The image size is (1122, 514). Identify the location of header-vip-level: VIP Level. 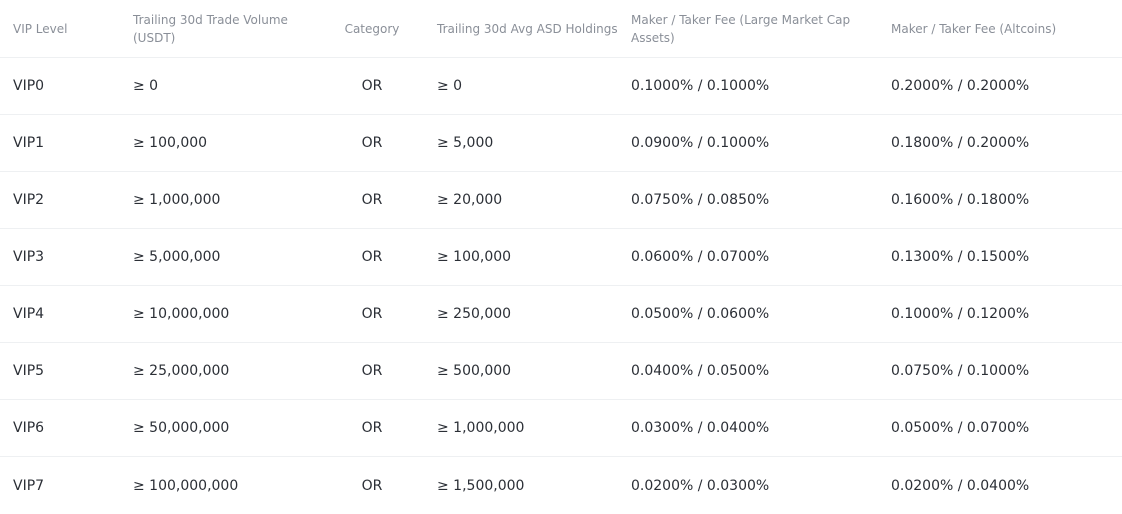
(40, 28).